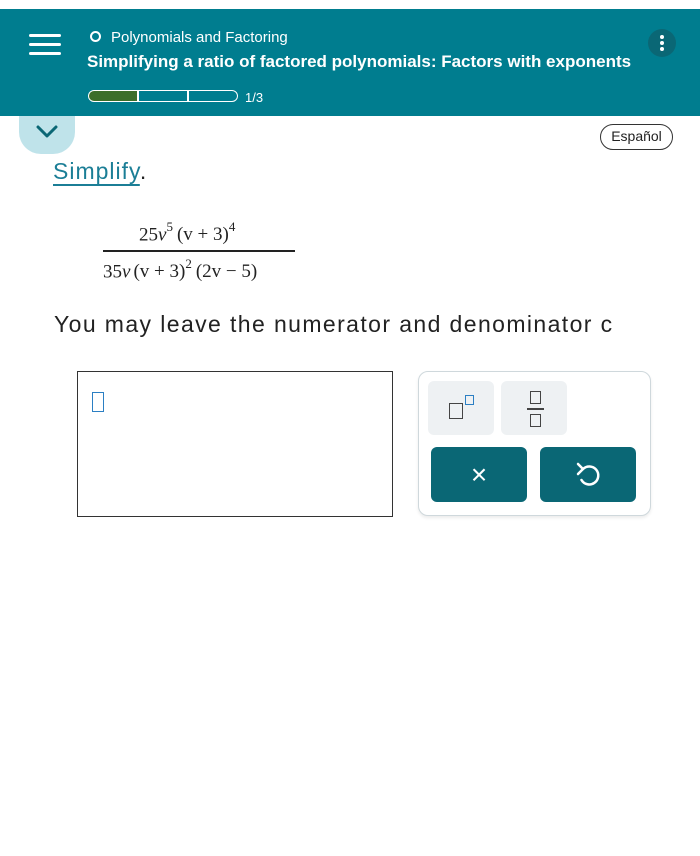 Image resolution: width=700 pixels, height=856 pixels. I want to click on topic-circle-icon, so click(95, 36).